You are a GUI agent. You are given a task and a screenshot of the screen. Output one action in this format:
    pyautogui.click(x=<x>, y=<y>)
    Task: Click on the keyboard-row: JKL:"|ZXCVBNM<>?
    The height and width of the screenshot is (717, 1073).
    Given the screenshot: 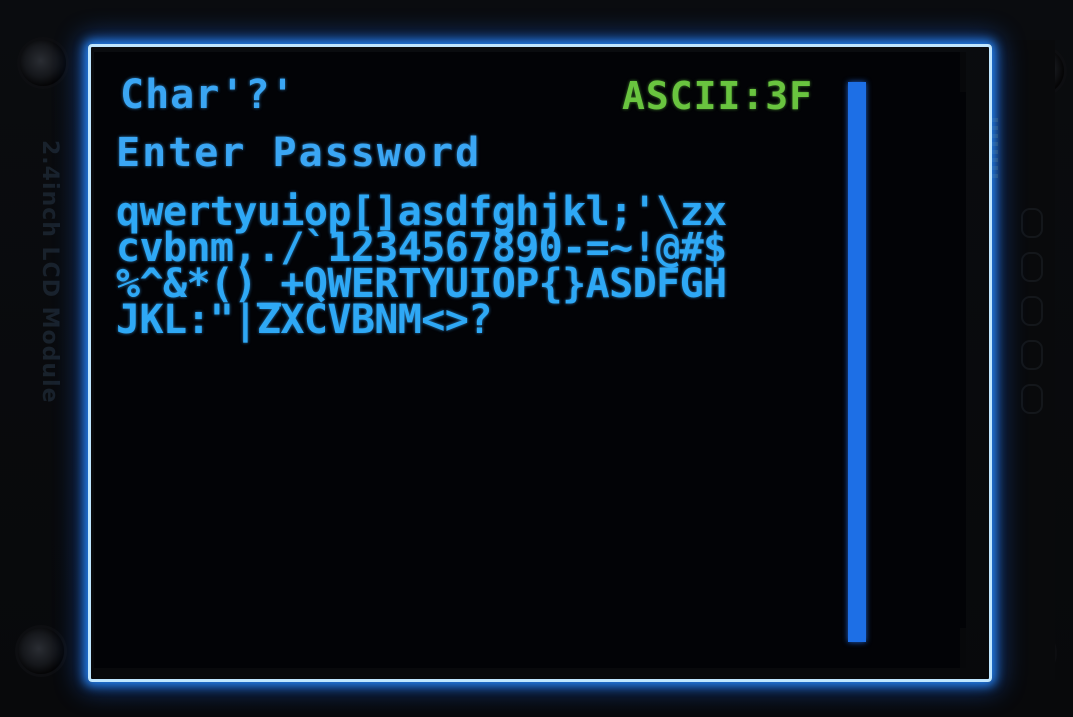 What is the action you would take?
    pyautogui.click(x=304, y=320)
    